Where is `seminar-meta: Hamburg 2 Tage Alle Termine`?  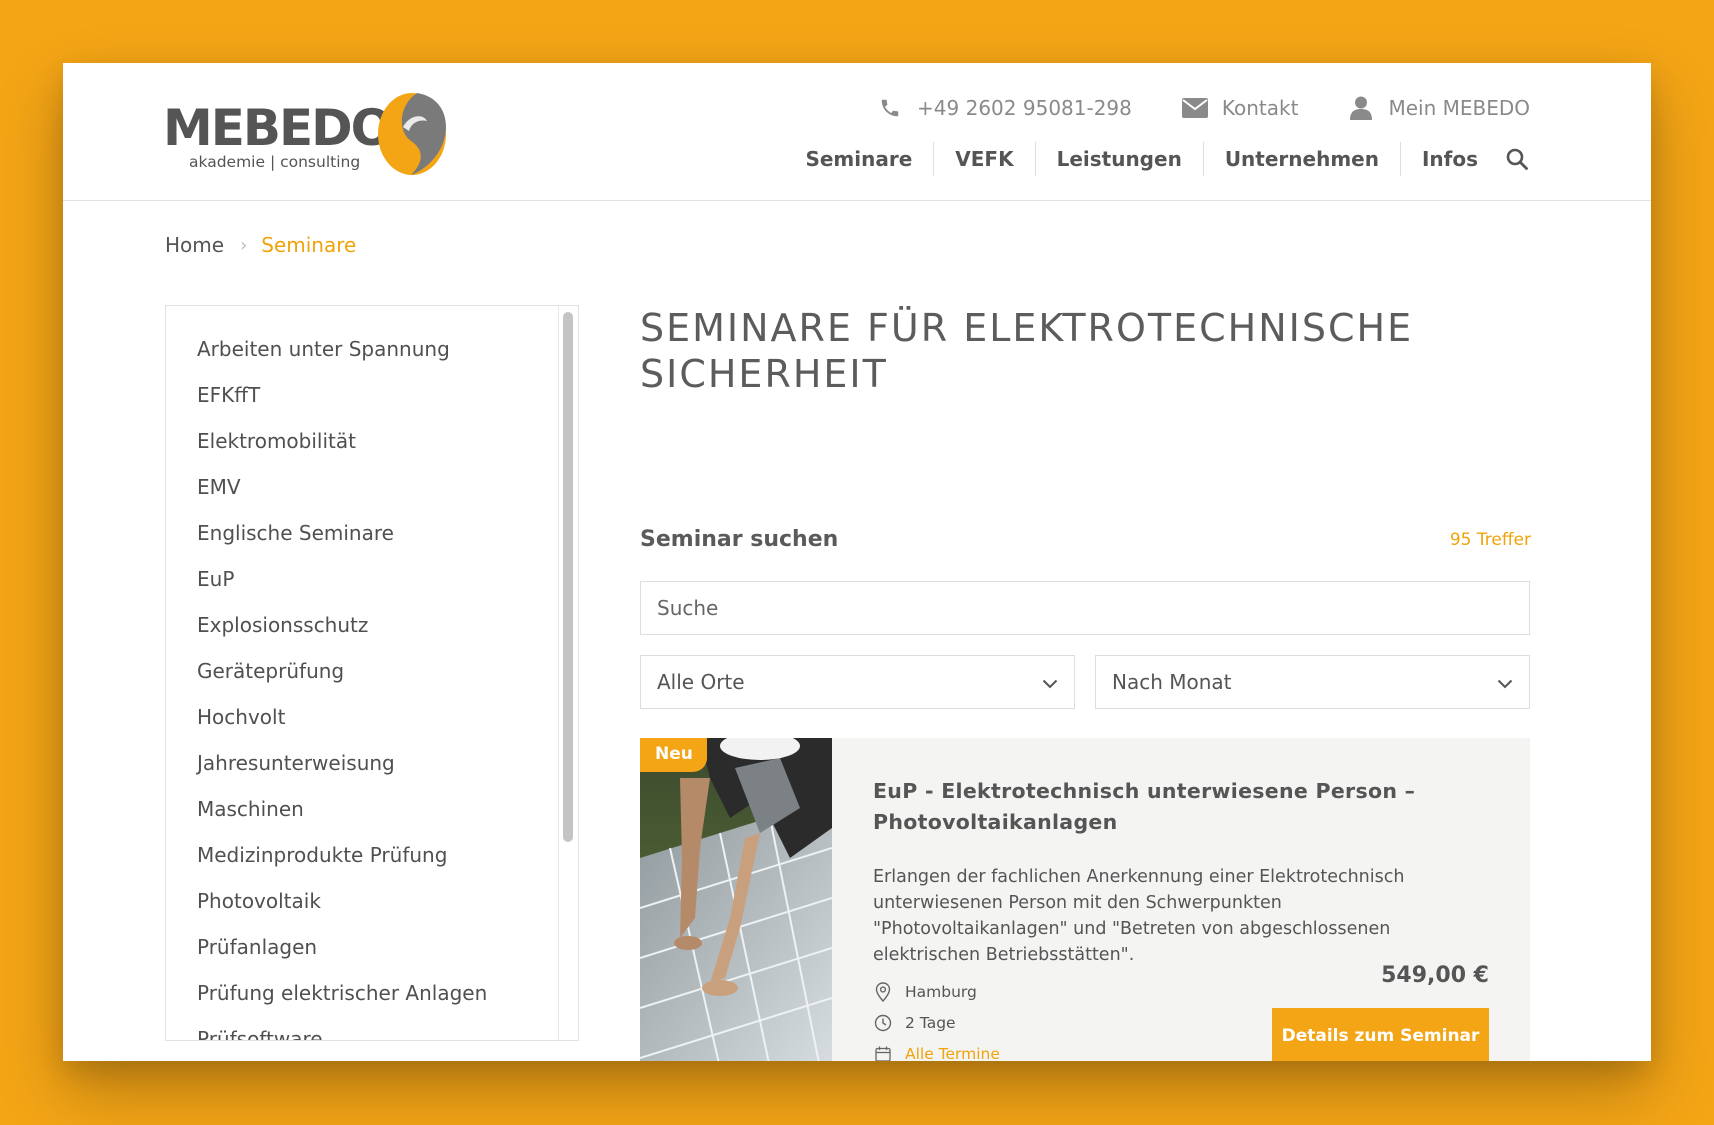
seminar-meta: Hamburg 2 Tage Alle Termine is located at coordinates (936, 1018).